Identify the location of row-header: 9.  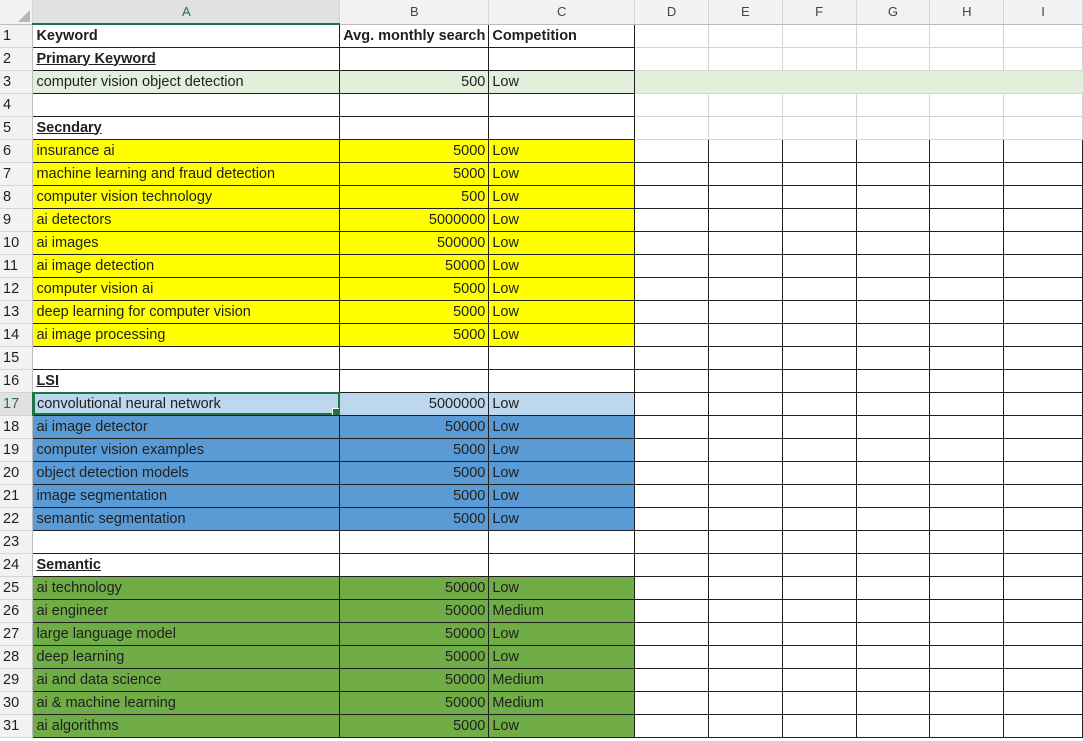
(17, 220).